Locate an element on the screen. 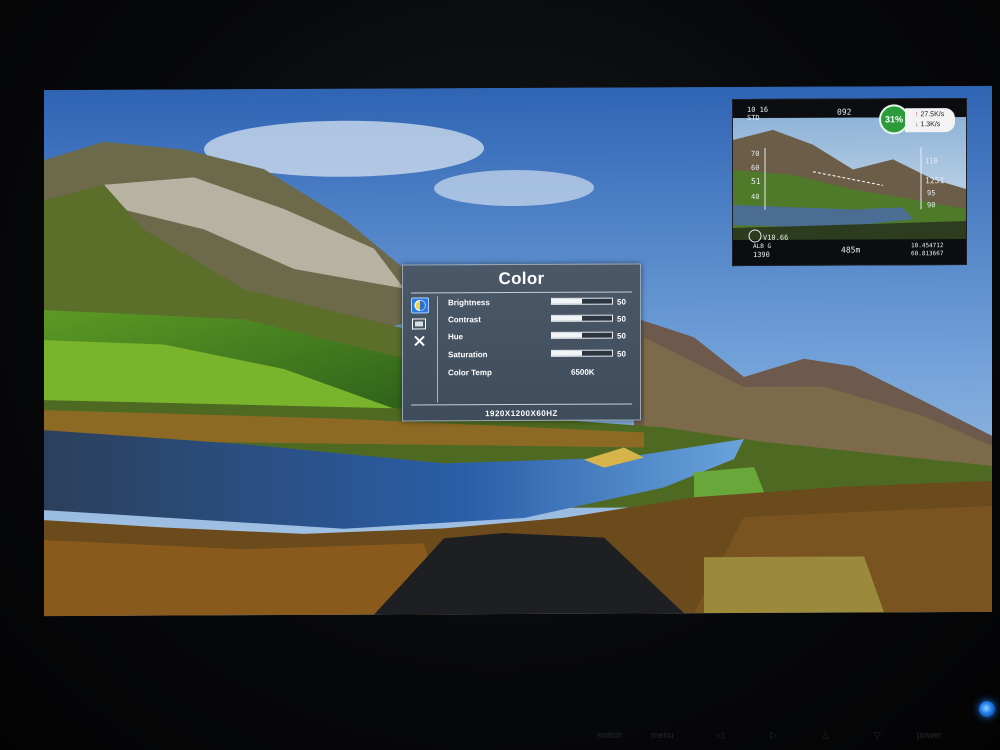  pip-mode: STD is located at coordinates (753, 118).